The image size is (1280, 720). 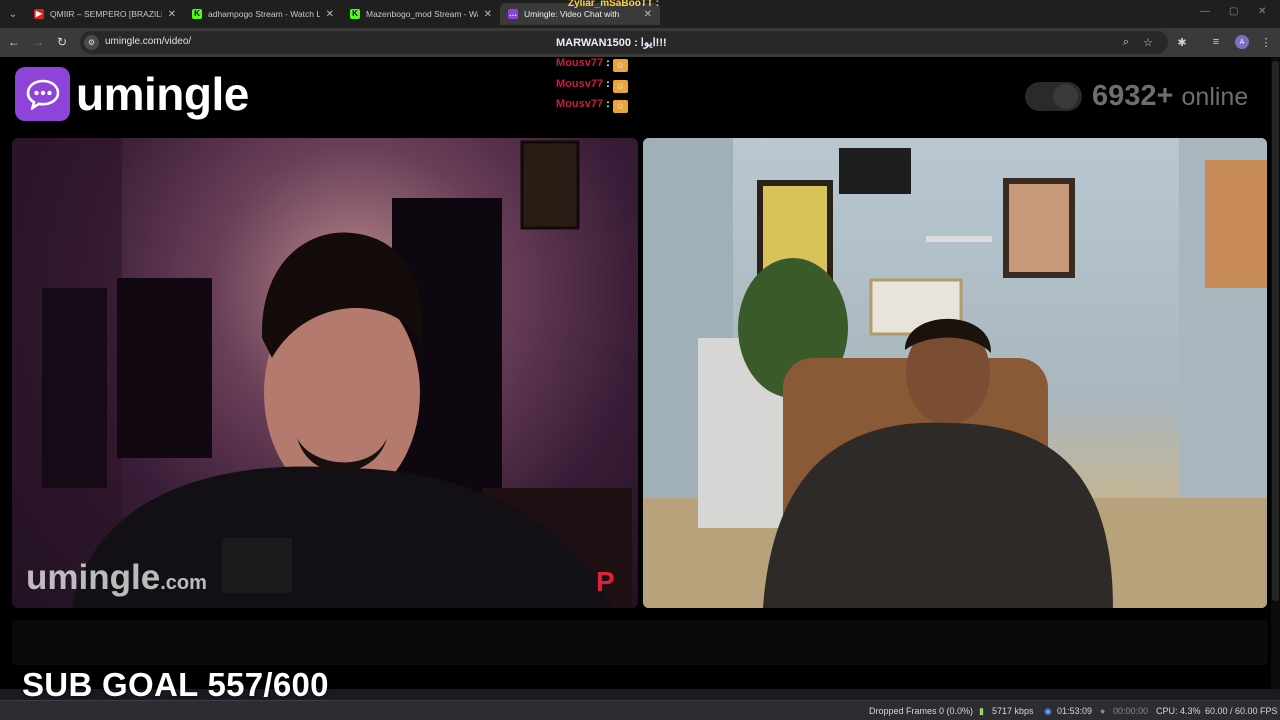 What do you see at coordinates (1215, 97) in the screenshot?
I see `online-label: online` at bounding box center [1215, 97].